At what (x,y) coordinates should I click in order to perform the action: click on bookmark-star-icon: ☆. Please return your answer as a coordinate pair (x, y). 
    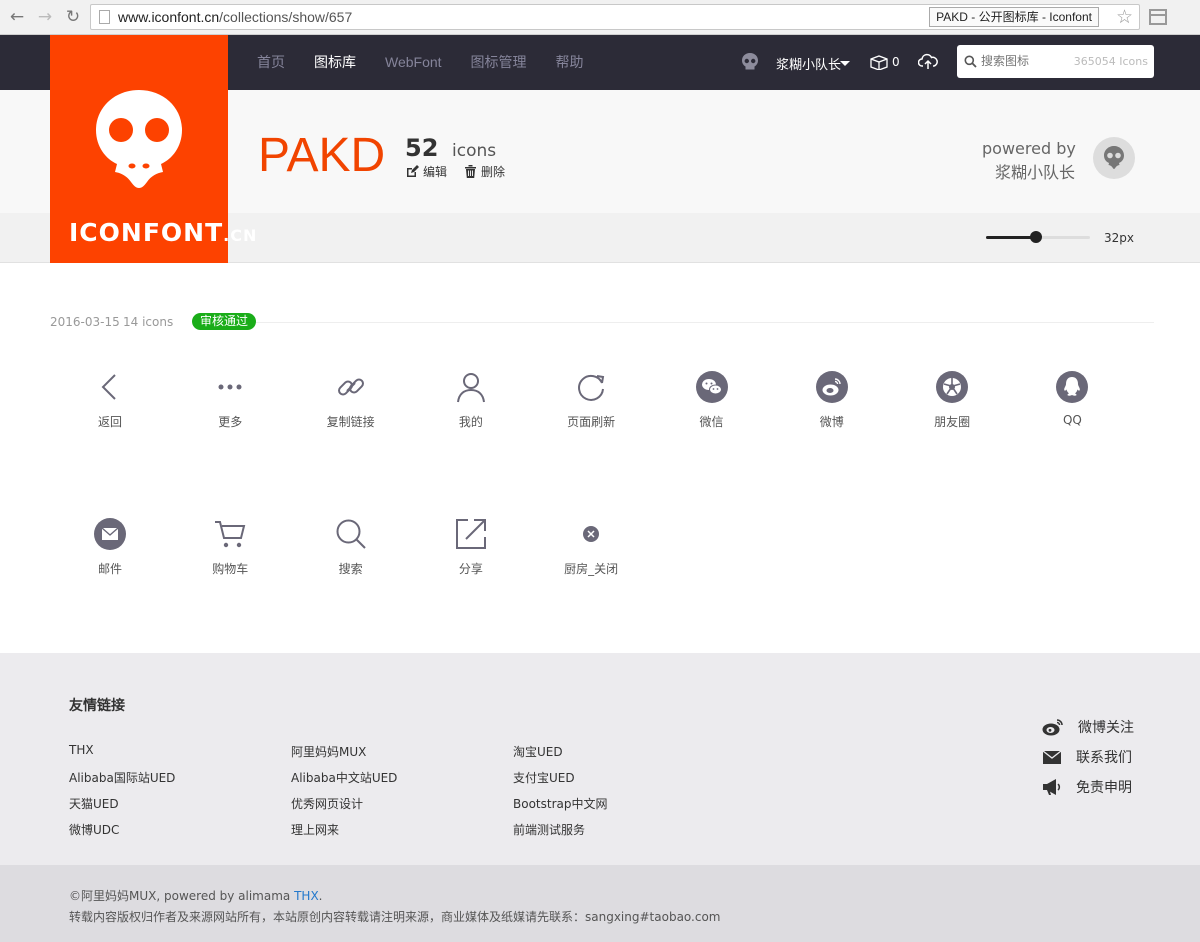
    Looking at the image, I should click on (1124, 17).